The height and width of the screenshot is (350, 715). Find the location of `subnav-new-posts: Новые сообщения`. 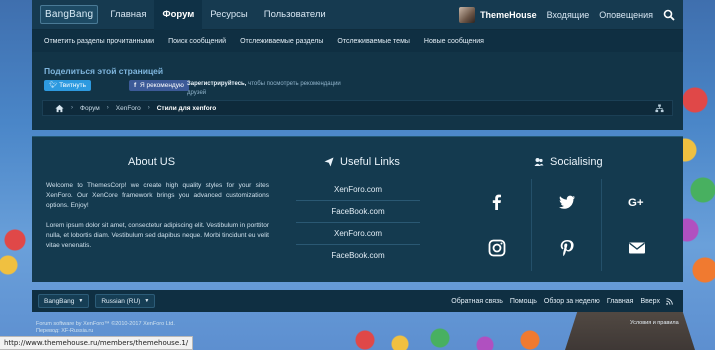

subnav-new-posts: Новые сообщения is located at coordinates (454, 41).